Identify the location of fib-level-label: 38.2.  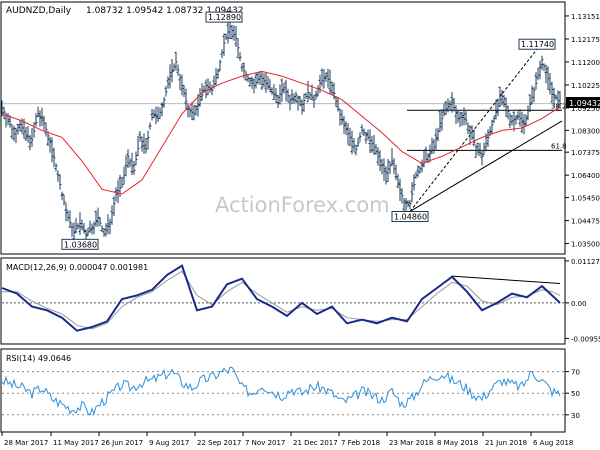
(559, 106).